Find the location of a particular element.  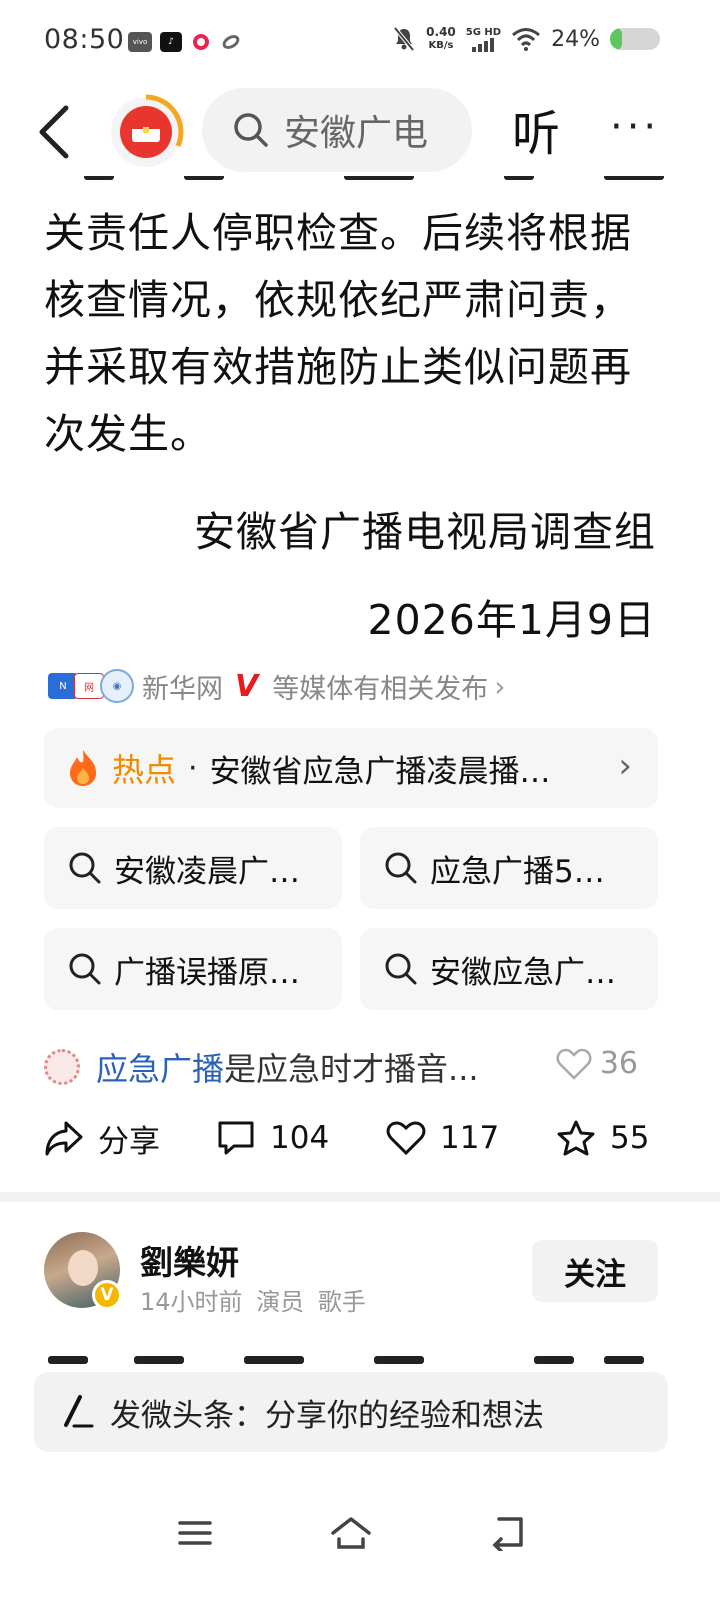

vivo-icon: vivo is located at coordinates (140, 42).